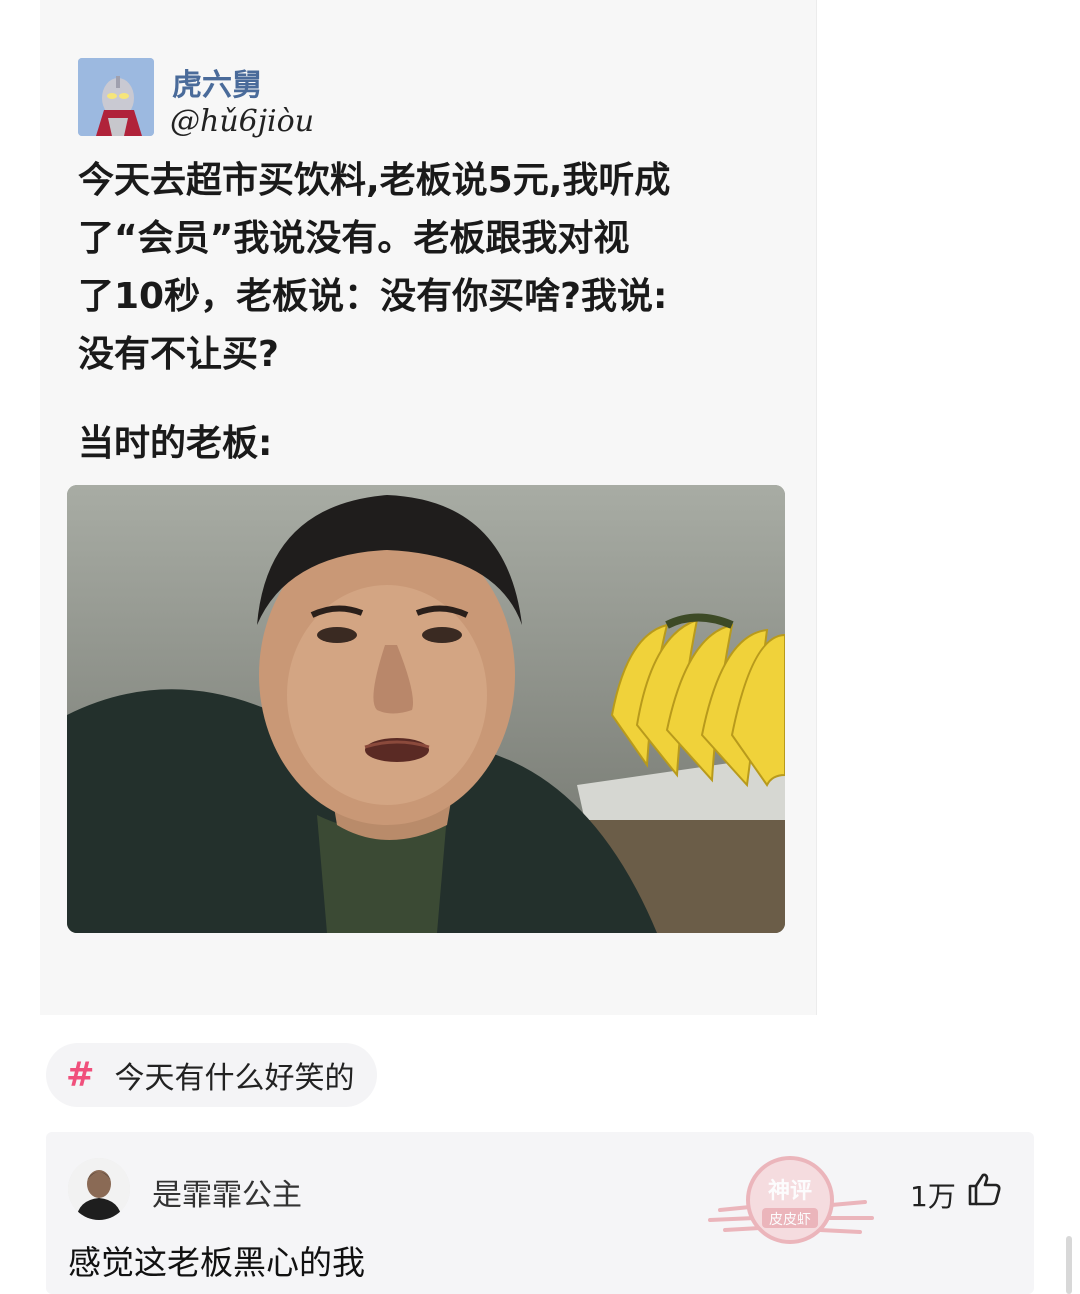 Image resolution: width=1080 pixels, height=1294 pixels. I want to click on author-avatar, so click(116, 97).